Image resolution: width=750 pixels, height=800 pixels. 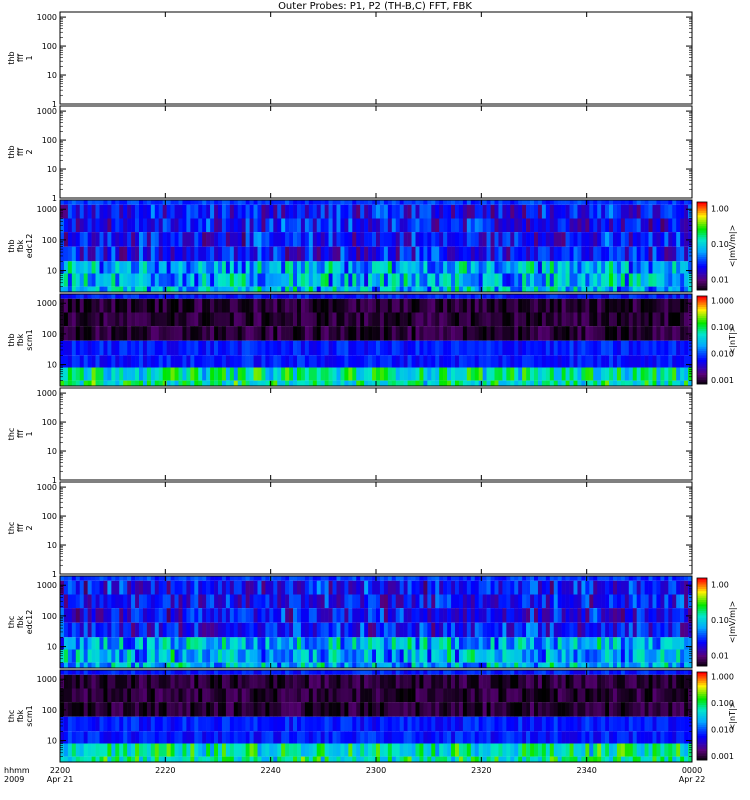 I want to click on panel-label-thb-fbk-edc12-1: fbk, so click(x=20, y=245).